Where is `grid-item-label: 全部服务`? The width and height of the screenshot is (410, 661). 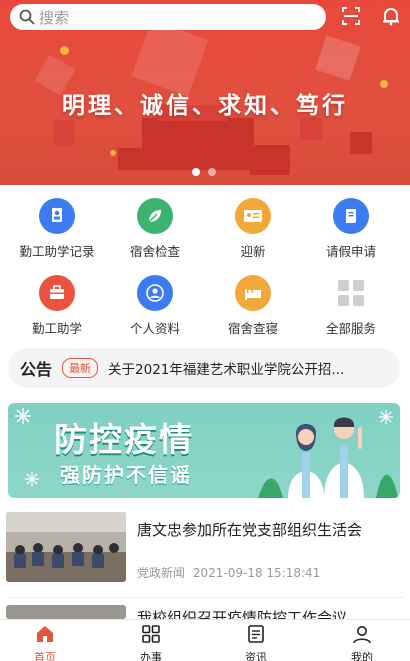
grid-item-label: 全部服务 is located at coordinates (350, 328).